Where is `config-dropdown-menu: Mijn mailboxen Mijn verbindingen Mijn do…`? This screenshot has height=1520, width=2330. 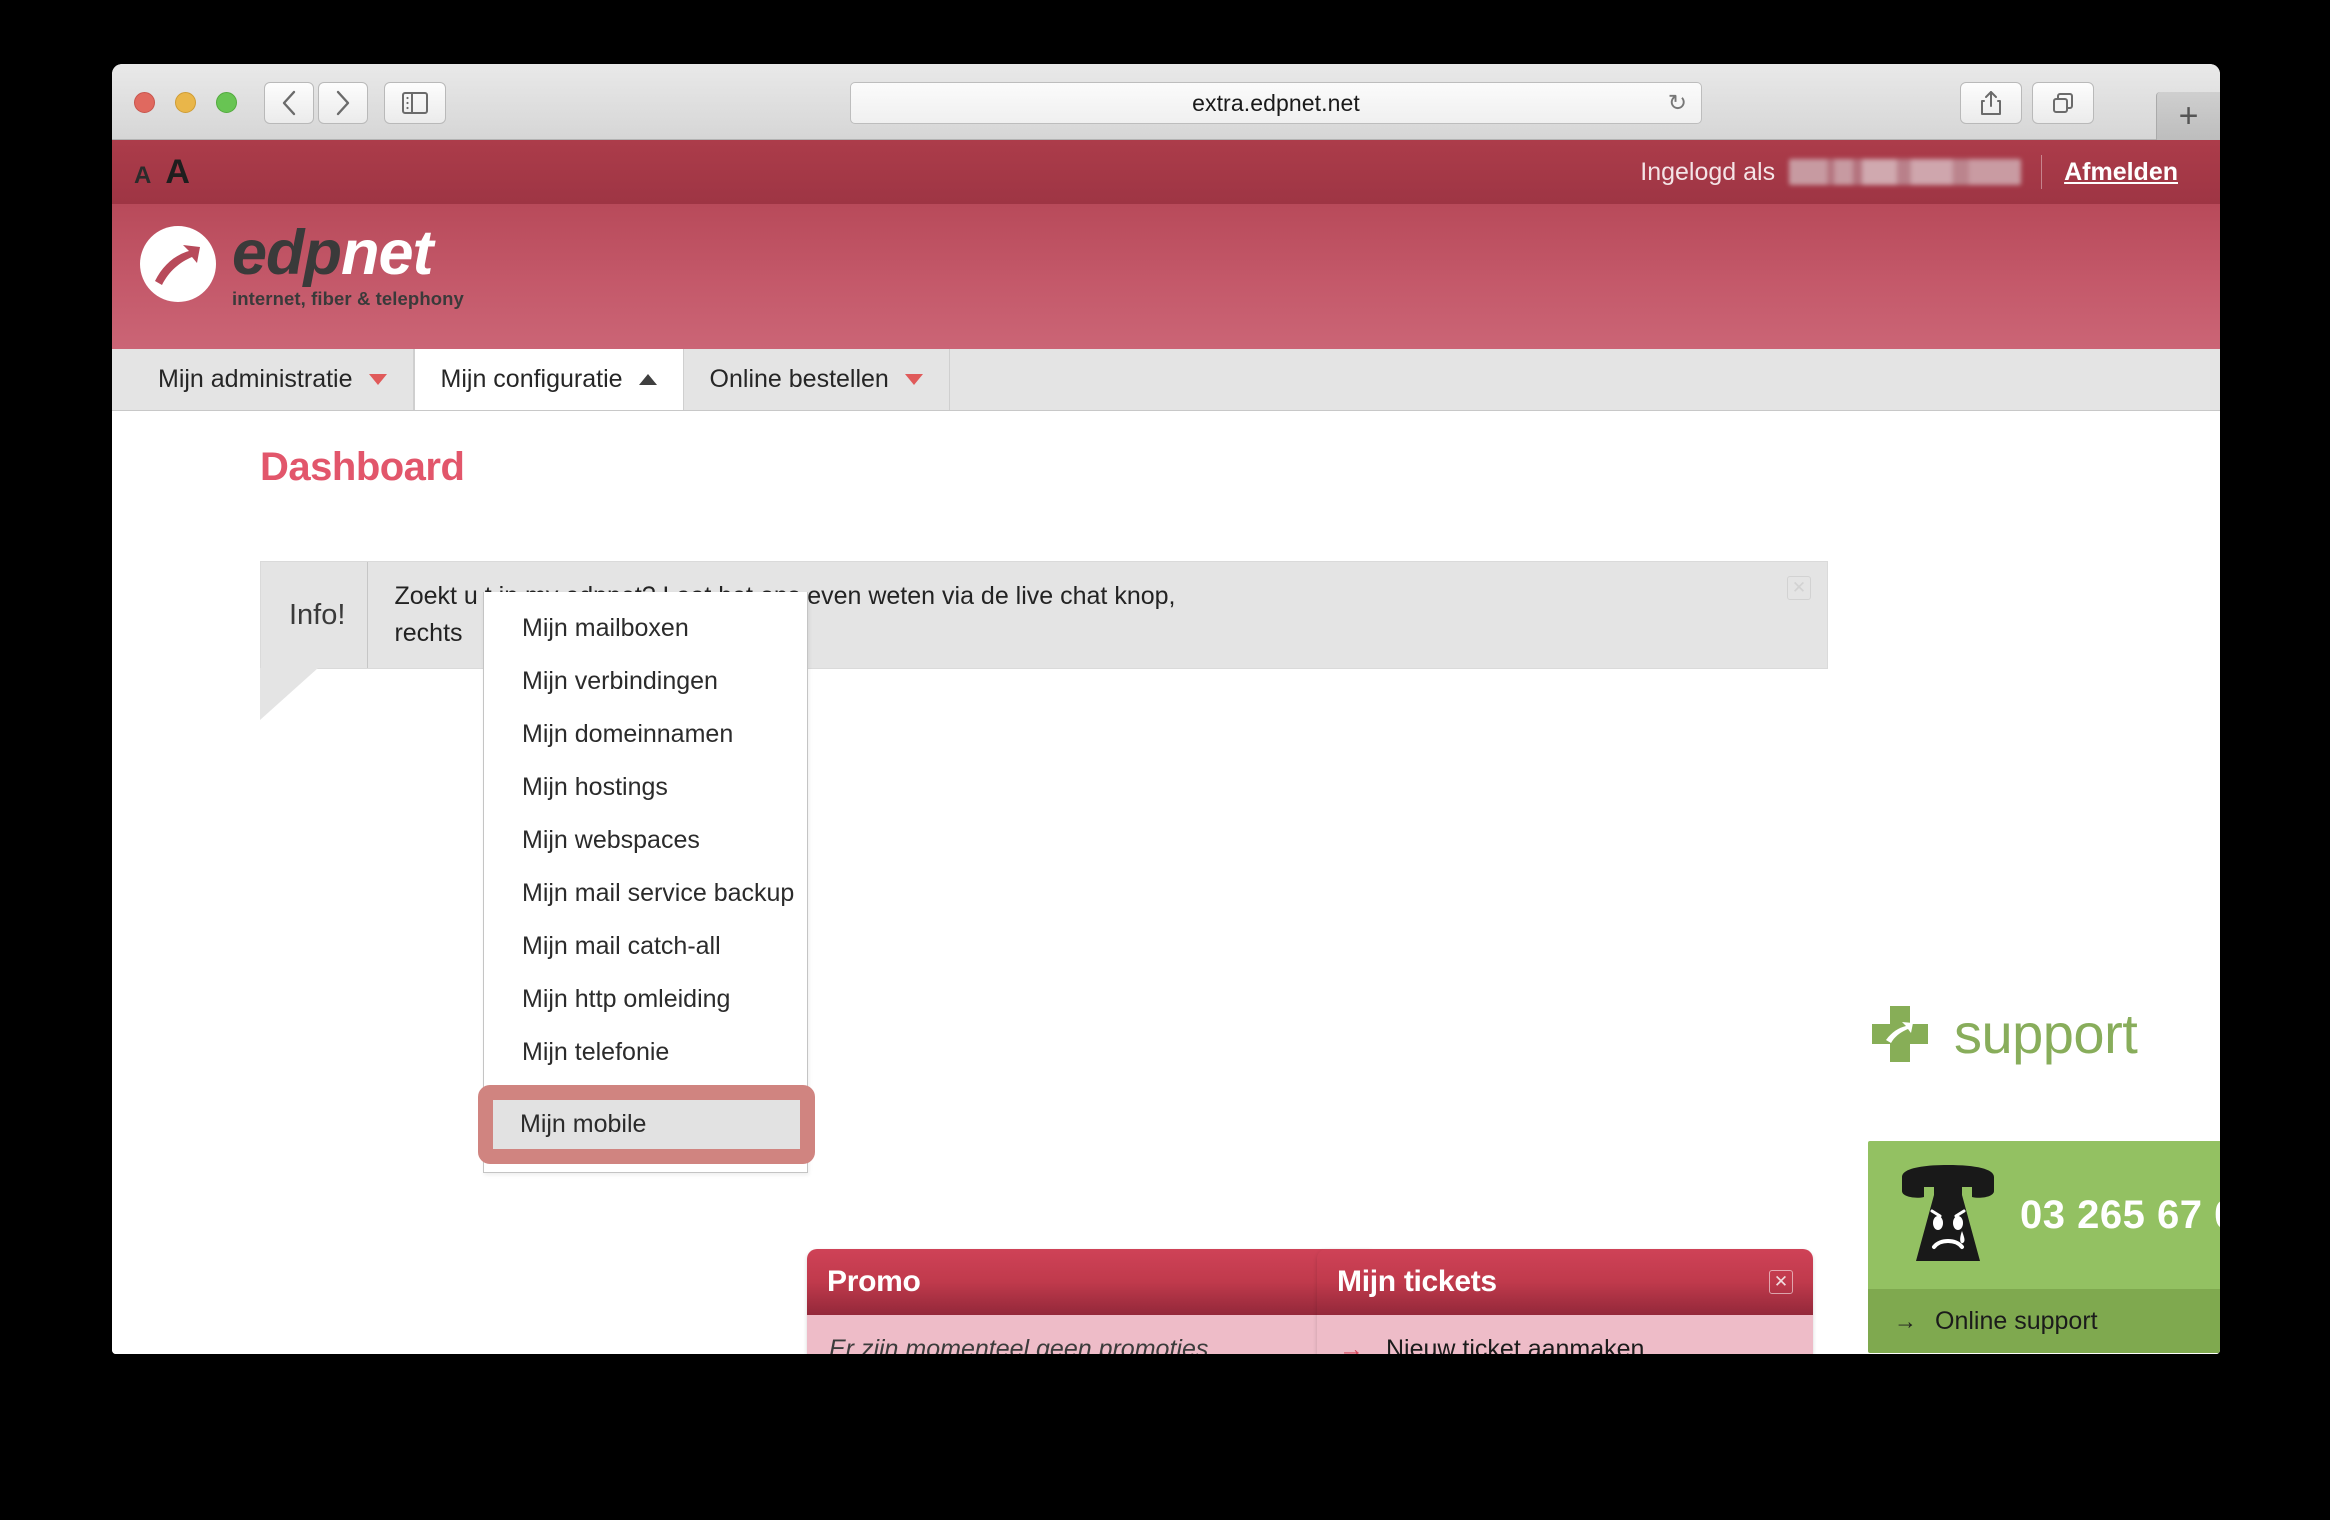 config-dropdown-menu: Mijn mailboxen Mijn verbindingen Mijn do… is located at coordinates (646, 882).